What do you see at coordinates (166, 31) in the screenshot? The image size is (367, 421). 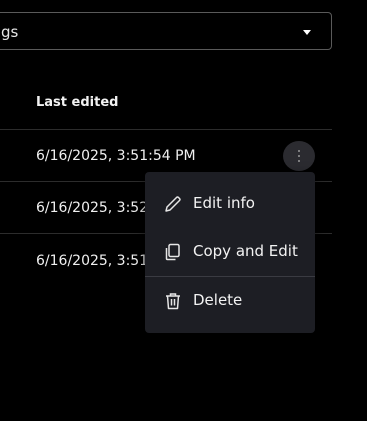 I see `filter-select: gs` at bounding box center [166, 31].